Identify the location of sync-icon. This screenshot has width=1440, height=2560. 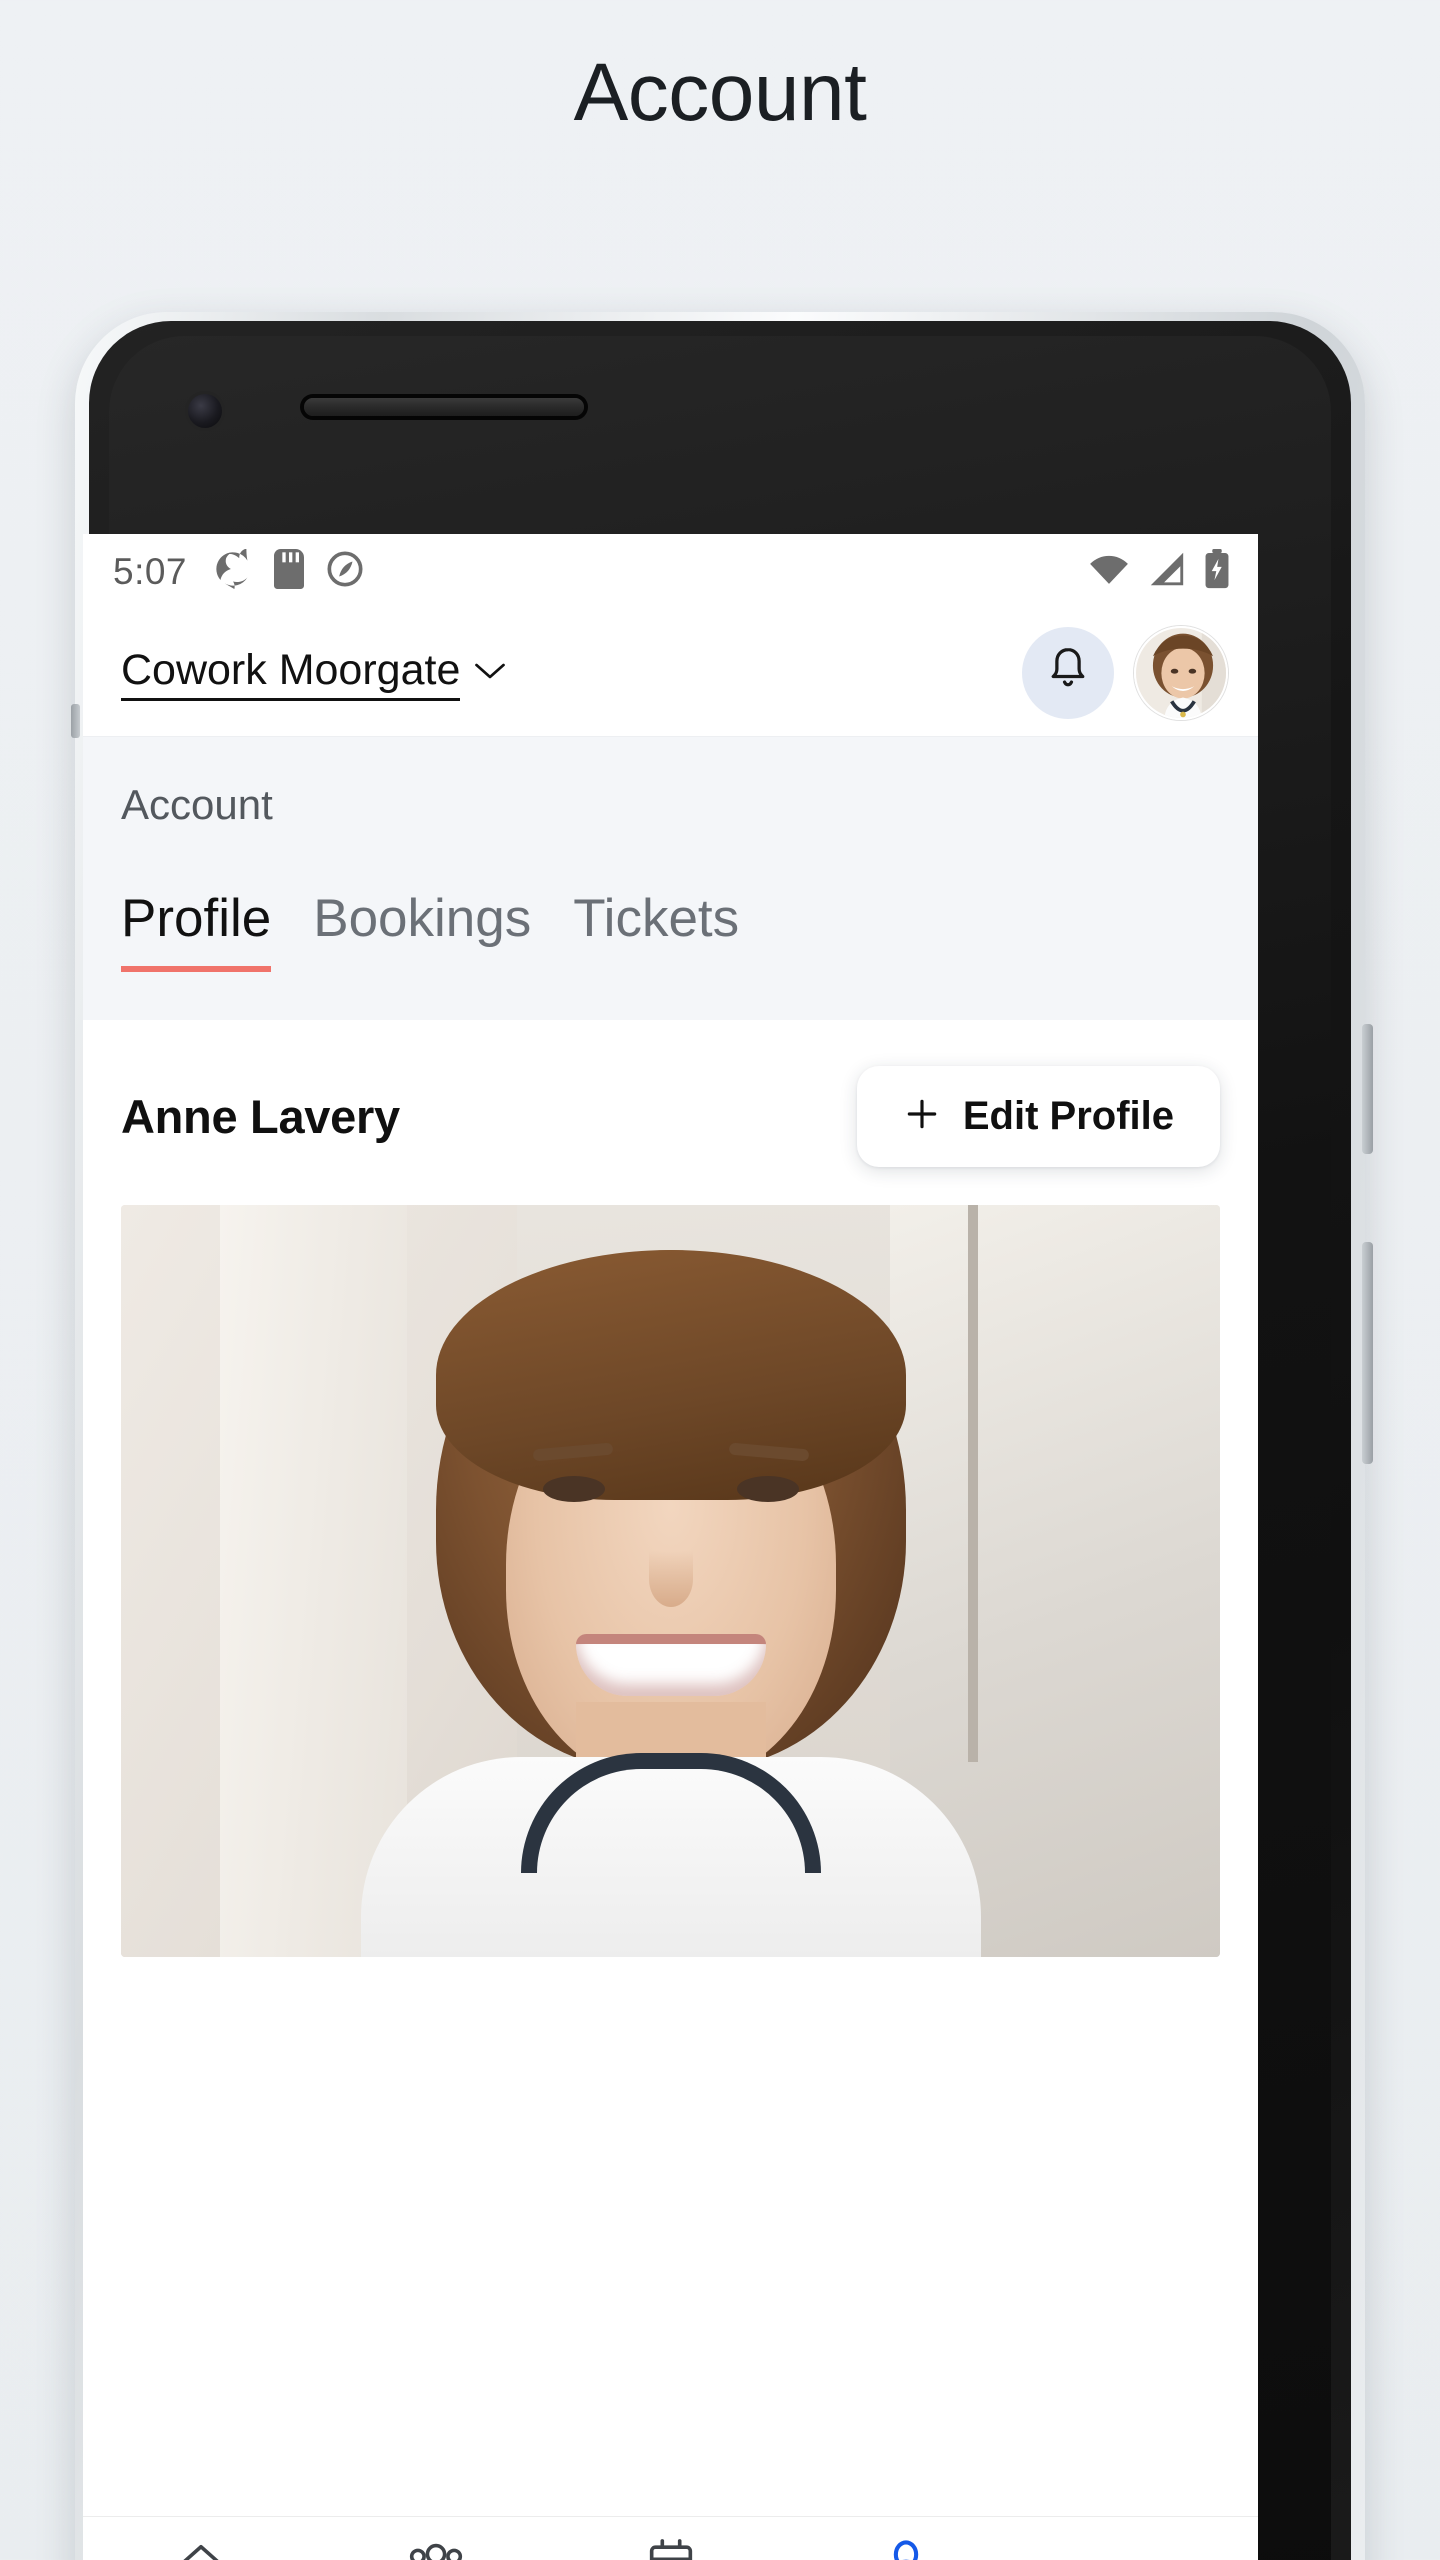
(233, 571).